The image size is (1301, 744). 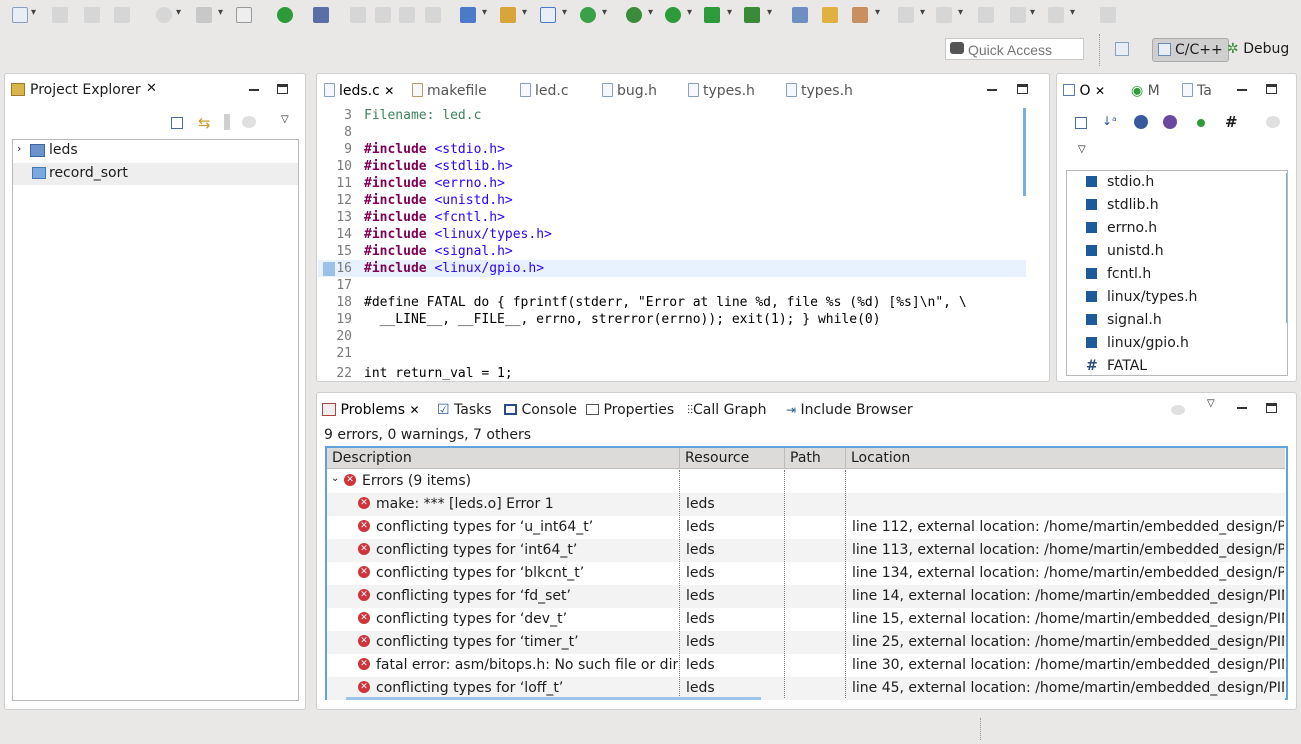 What do you see at coordinates (1121, 320) in the screenshot?
I see `outline-item: signal.h` at bounding box center [1121, 320].